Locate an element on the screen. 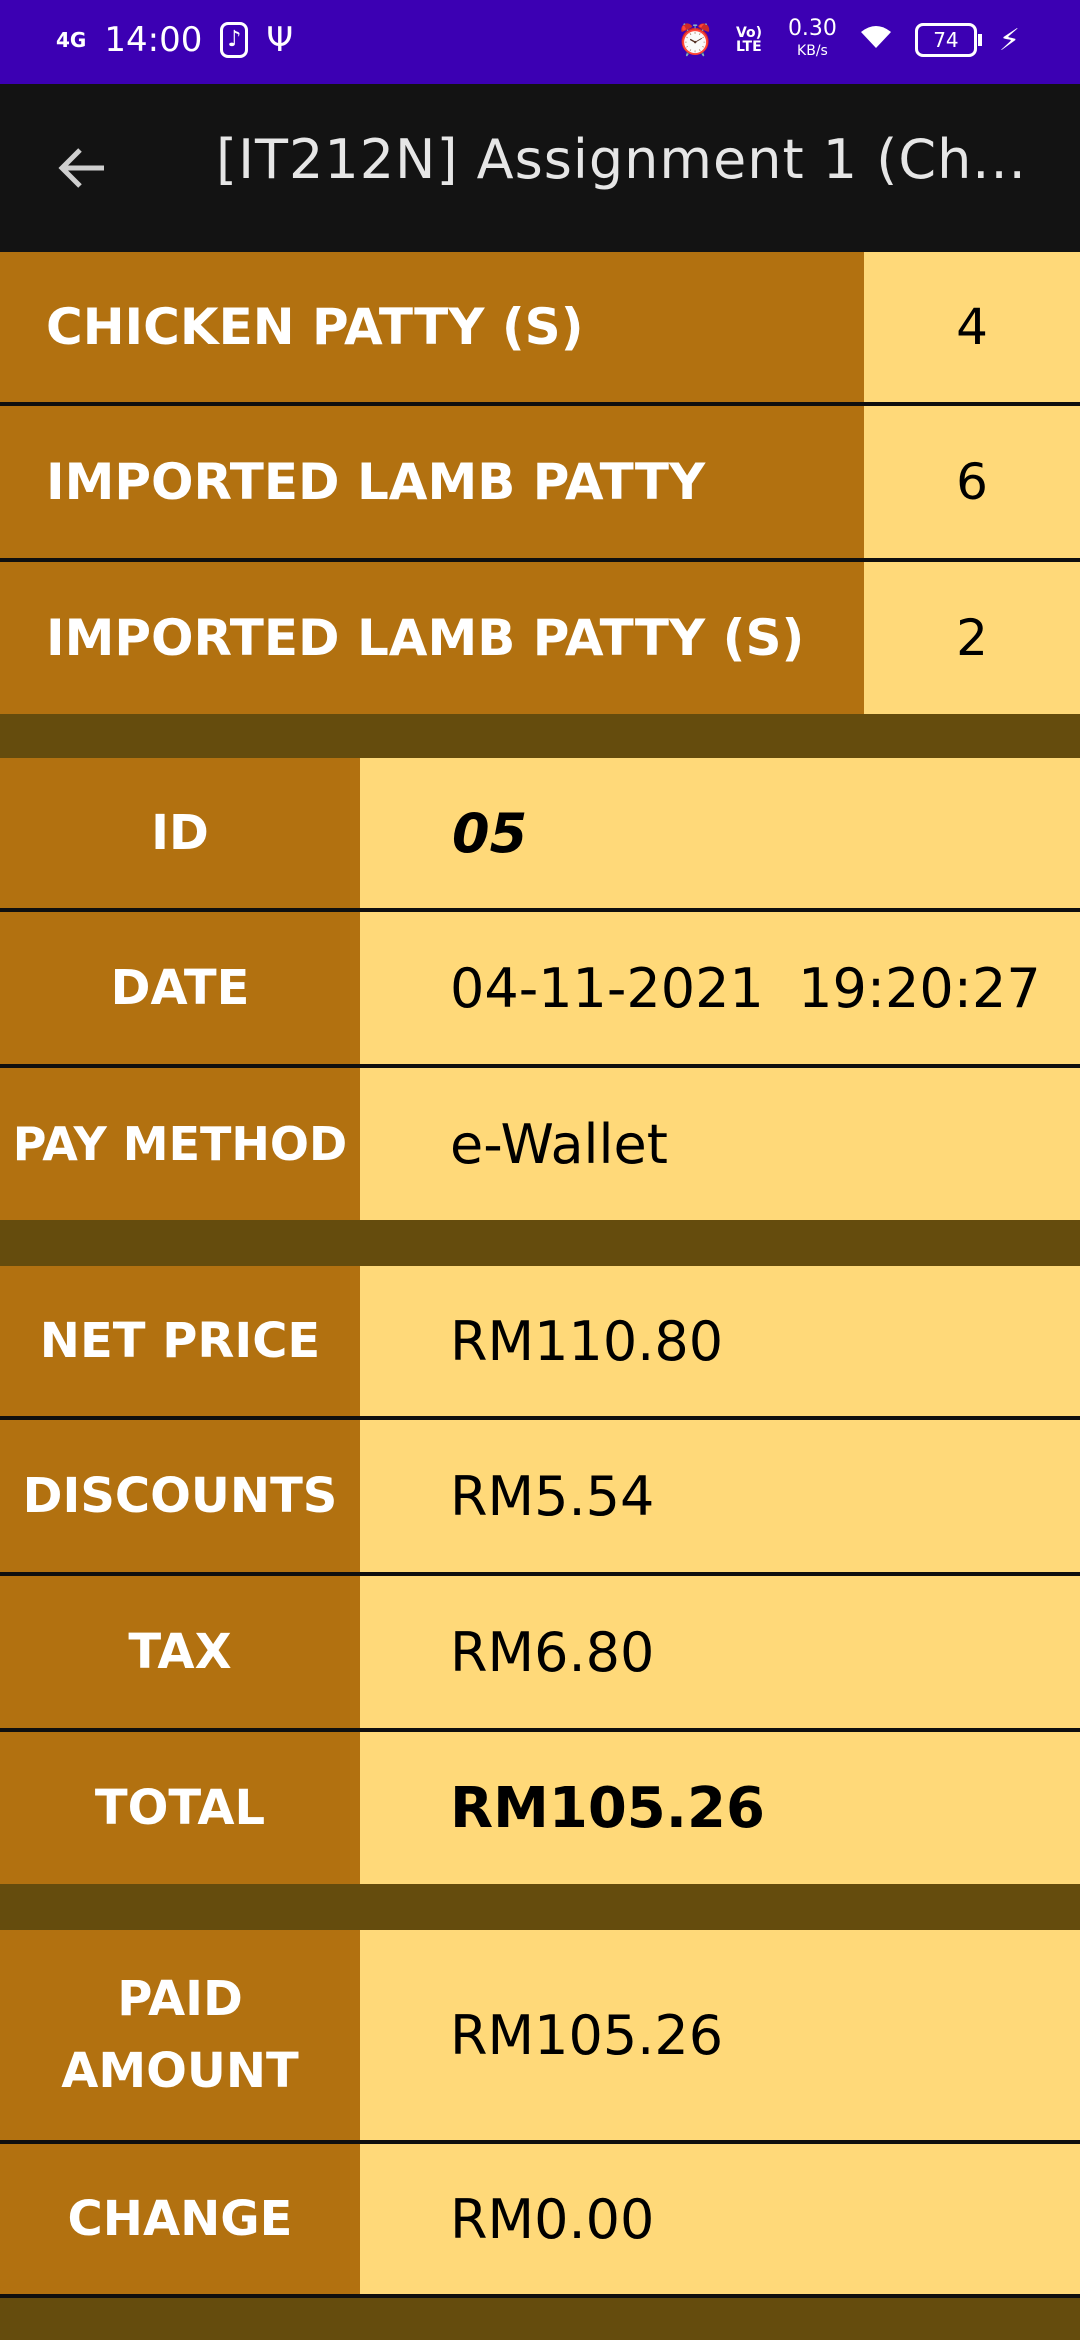 This screenshot has height=2340, width=1080. tax-value: RM6.80 is located at coordinates (720, 1652).